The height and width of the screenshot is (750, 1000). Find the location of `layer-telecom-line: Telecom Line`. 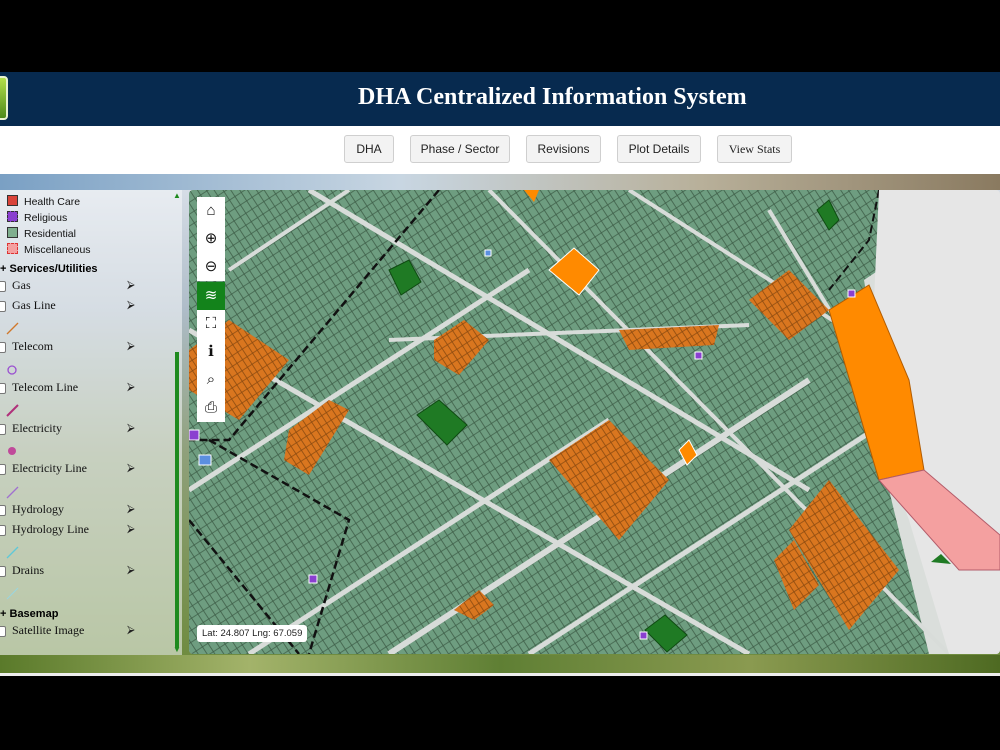

layer-telecom-line: Telecom Line is located at coordinates (45, 387).